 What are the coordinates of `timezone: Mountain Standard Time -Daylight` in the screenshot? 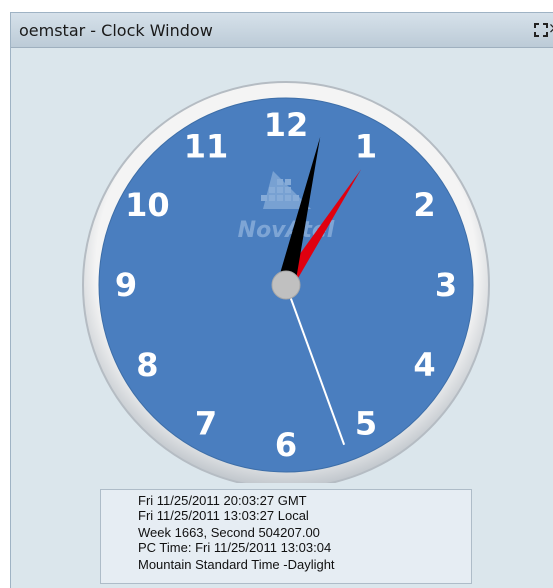 It's located at (236, 564).